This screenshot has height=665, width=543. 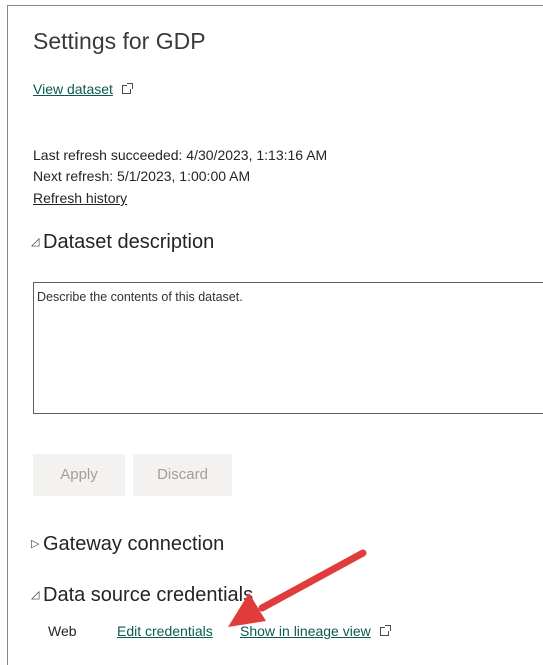 What do you see at coordinates (37, 543) in the screenshot?
I see `collapsed-triangle-icon: ▷` at bounding box center [37, 543].